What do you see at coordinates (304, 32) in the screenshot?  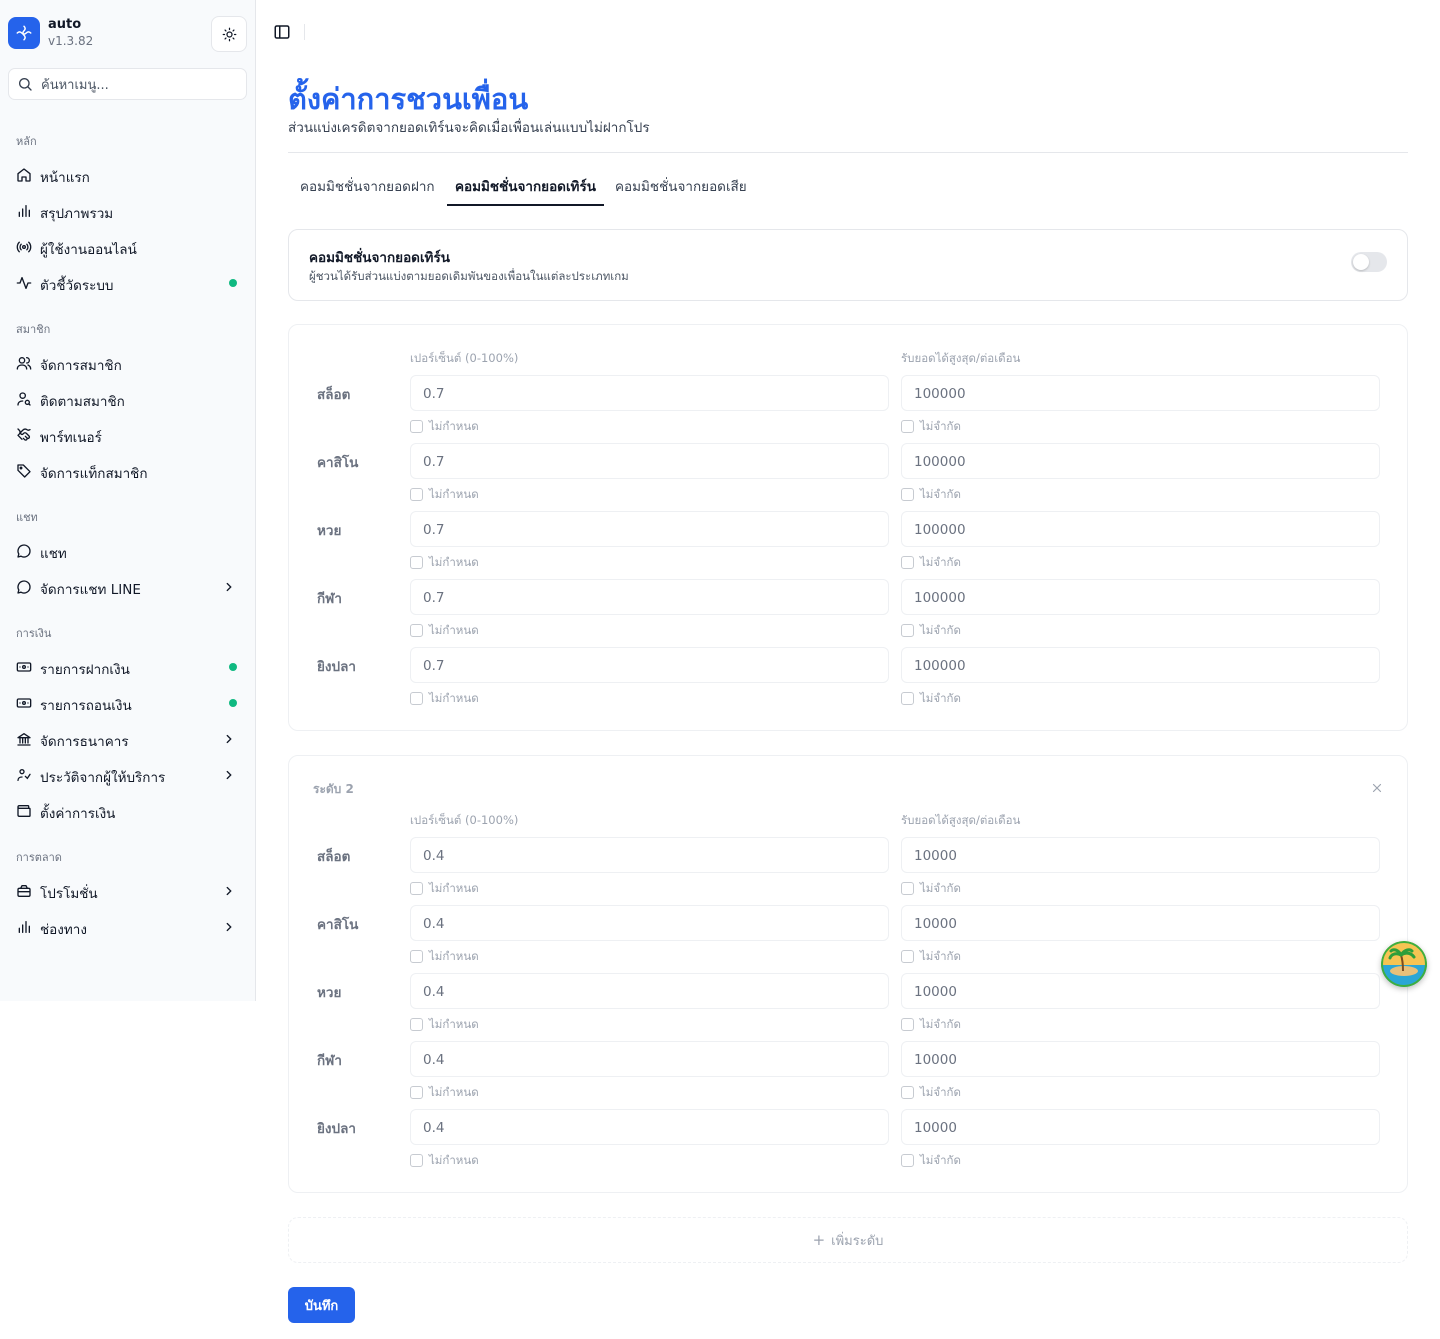 I see `topbar-divider` at bounding box center [304, 32].